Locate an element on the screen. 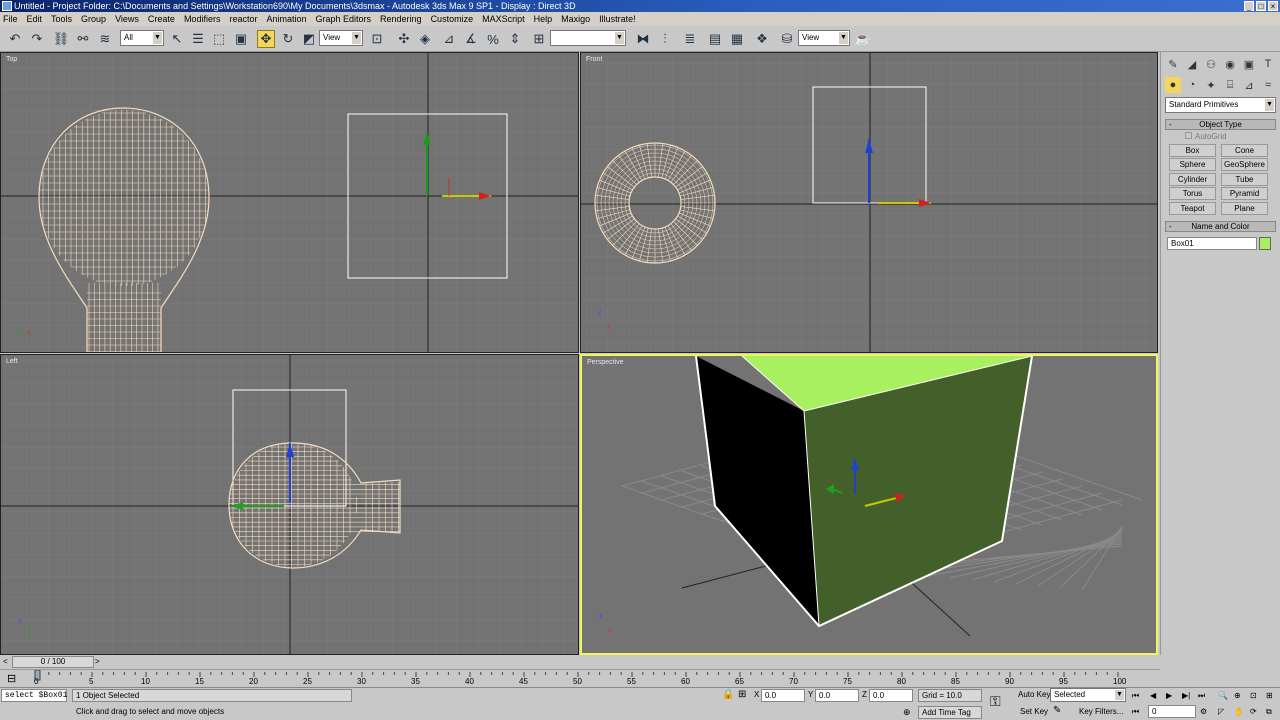  close-button: × is located at coordinates (1273, 6).